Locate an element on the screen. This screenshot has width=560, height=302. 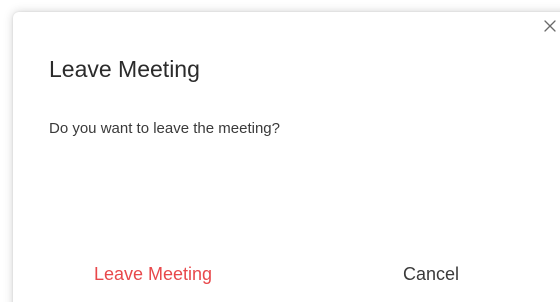
close-icon is located at coordinates (550, 26).